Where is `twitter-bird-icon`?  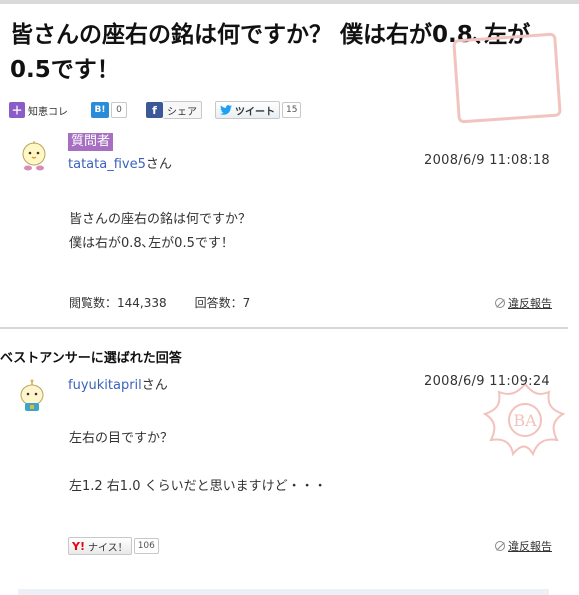
twitter-bird-icon is located at coordinates (226, 110).